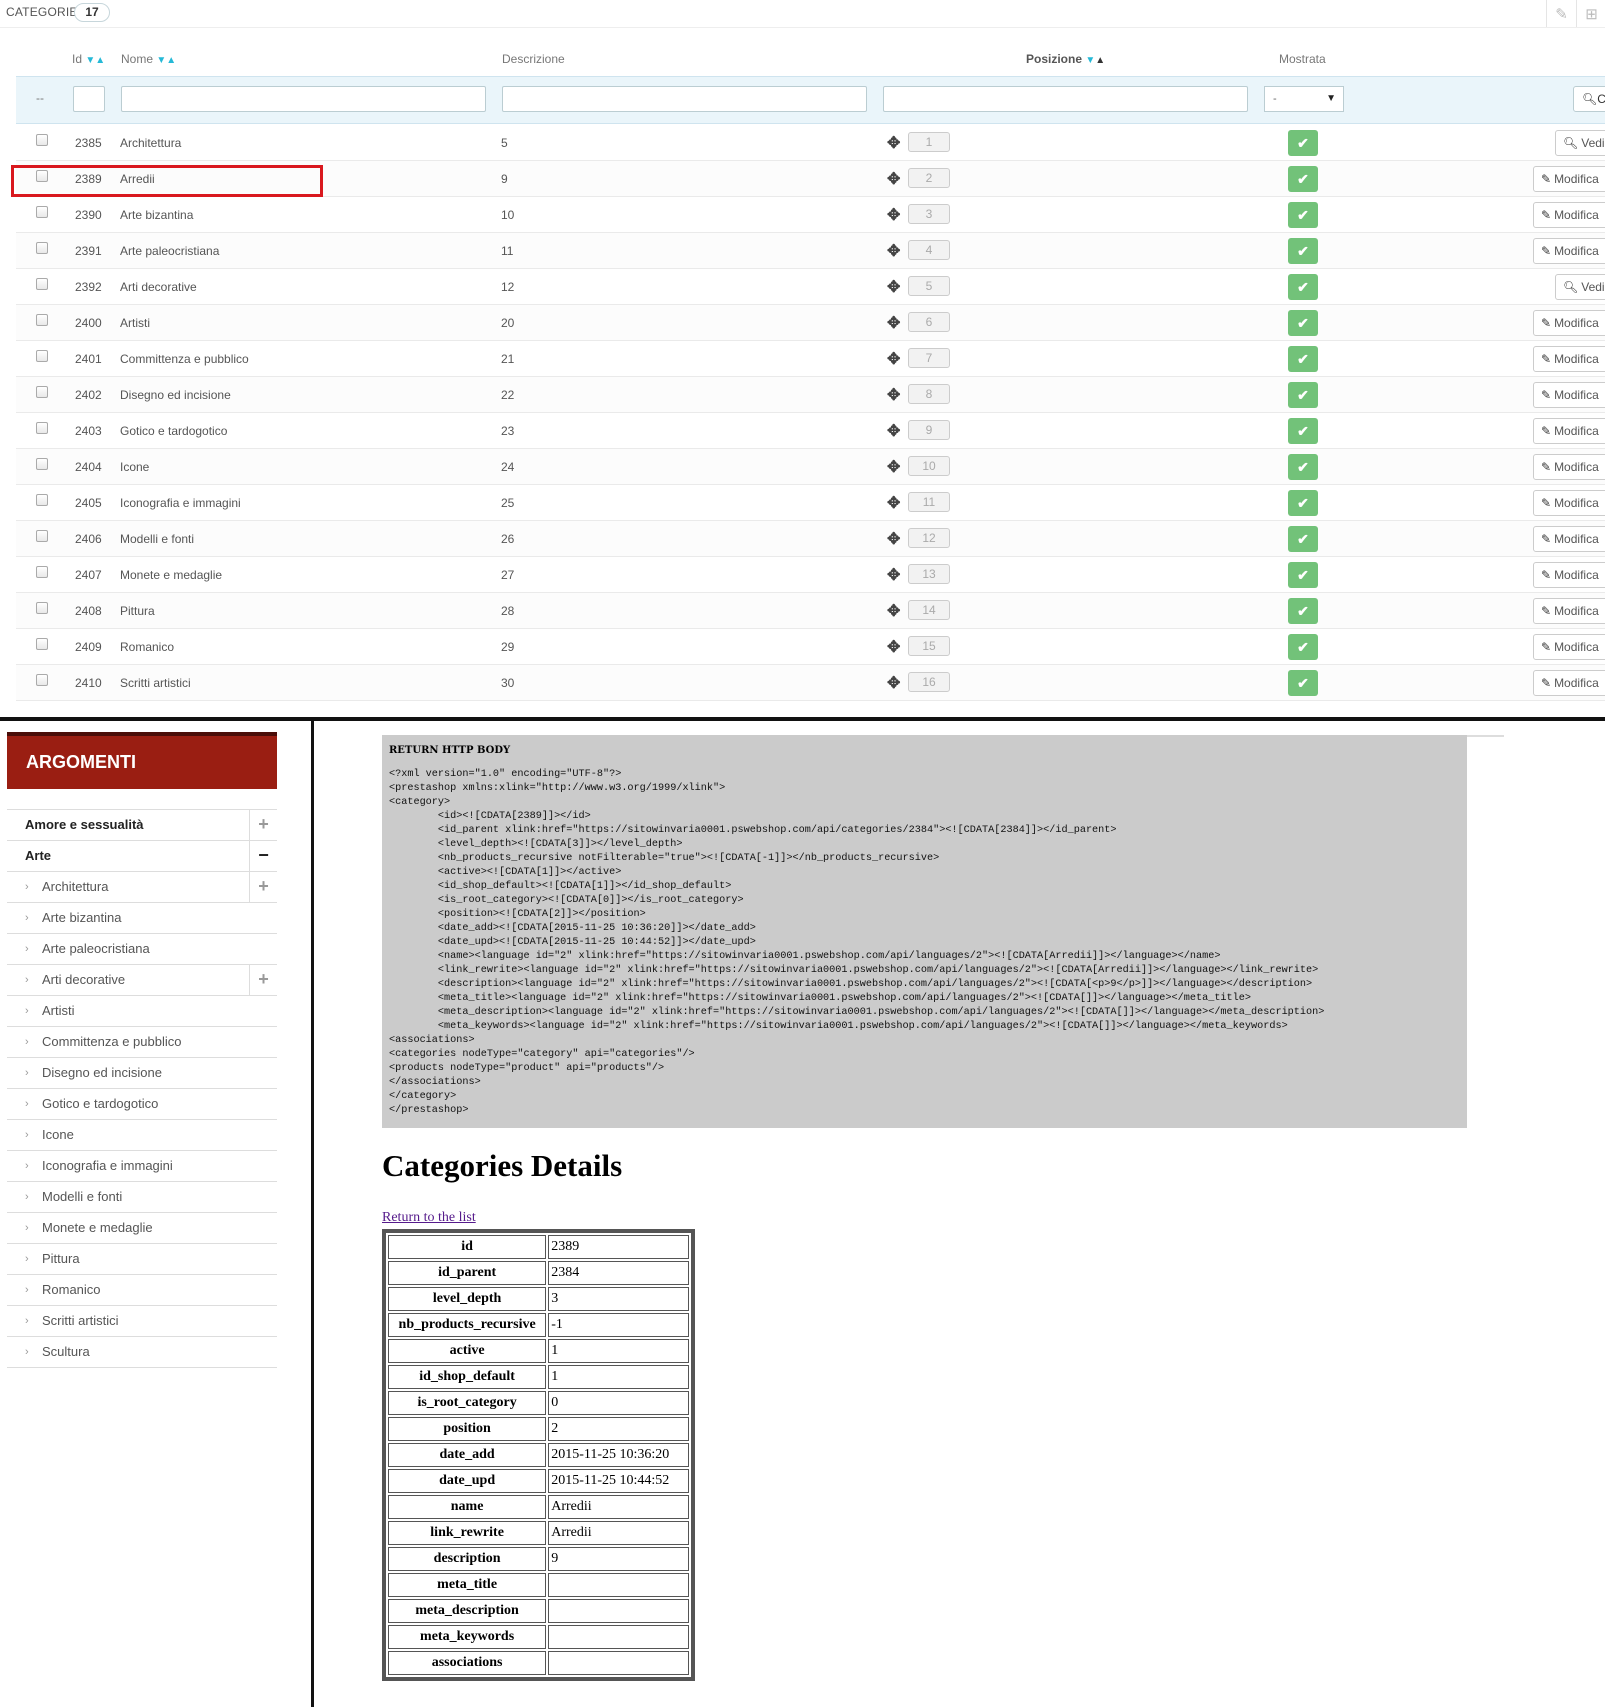  Describe the element at coordinates (142, 887) in the screenshot. I see `sidebar-item: › Architettura +` at that location.